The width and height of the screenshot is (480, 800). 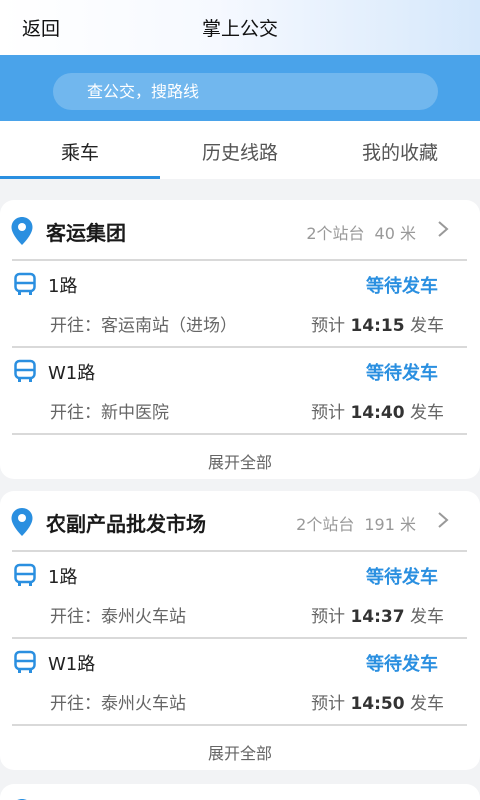 I want to click on tab-ride: 乘车, so click(x=80, y=151).